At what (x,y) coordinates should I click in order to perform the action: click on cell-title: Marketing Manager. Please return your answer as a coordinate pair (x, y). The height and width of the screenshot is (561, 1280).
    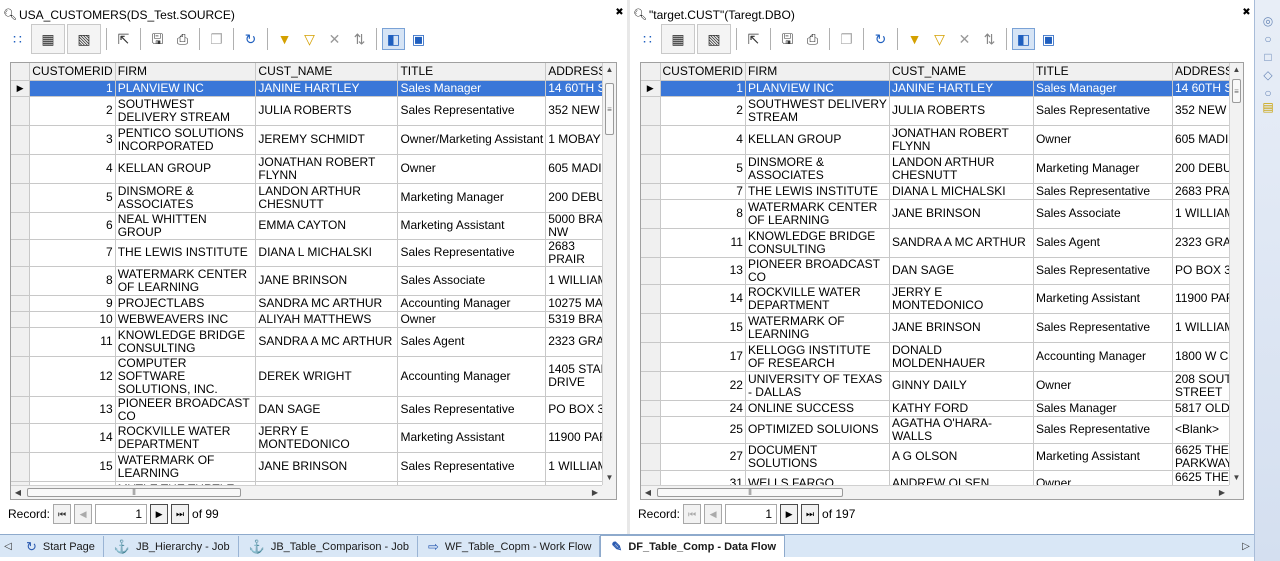
    Looking at the image, I should click on (1103, 169).